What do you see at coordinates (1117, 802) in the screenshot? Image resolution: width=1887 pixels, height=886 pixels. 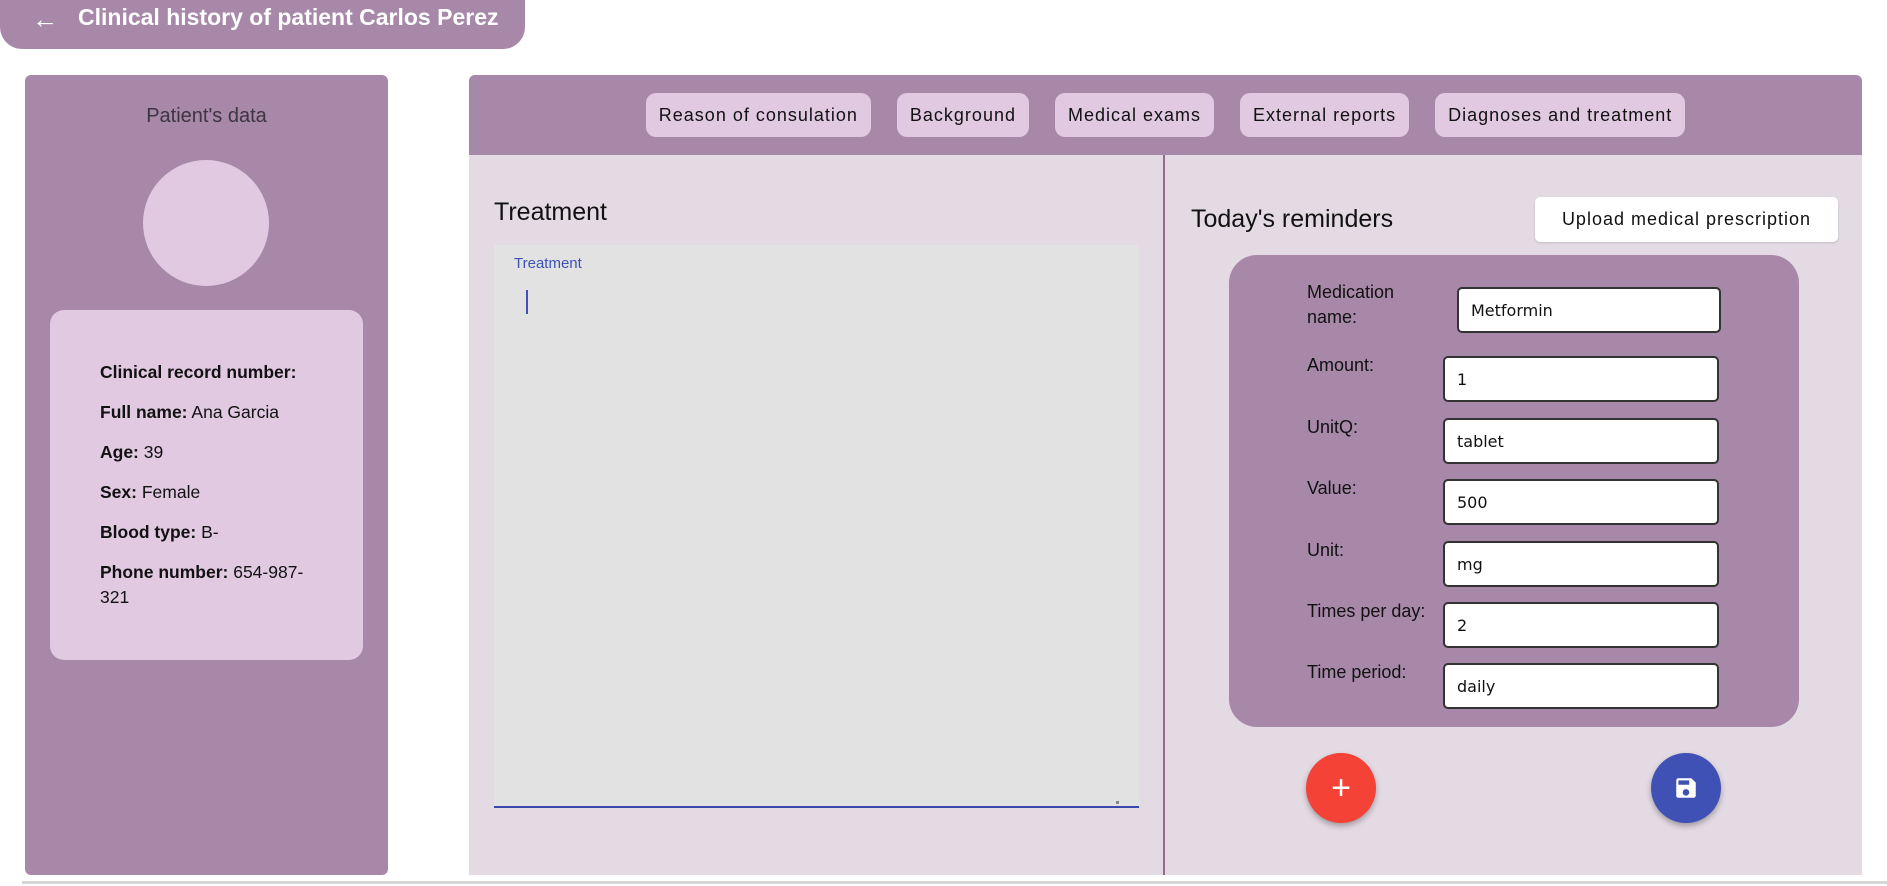 I see `resize-handle` at bounding box center [1117, 802].